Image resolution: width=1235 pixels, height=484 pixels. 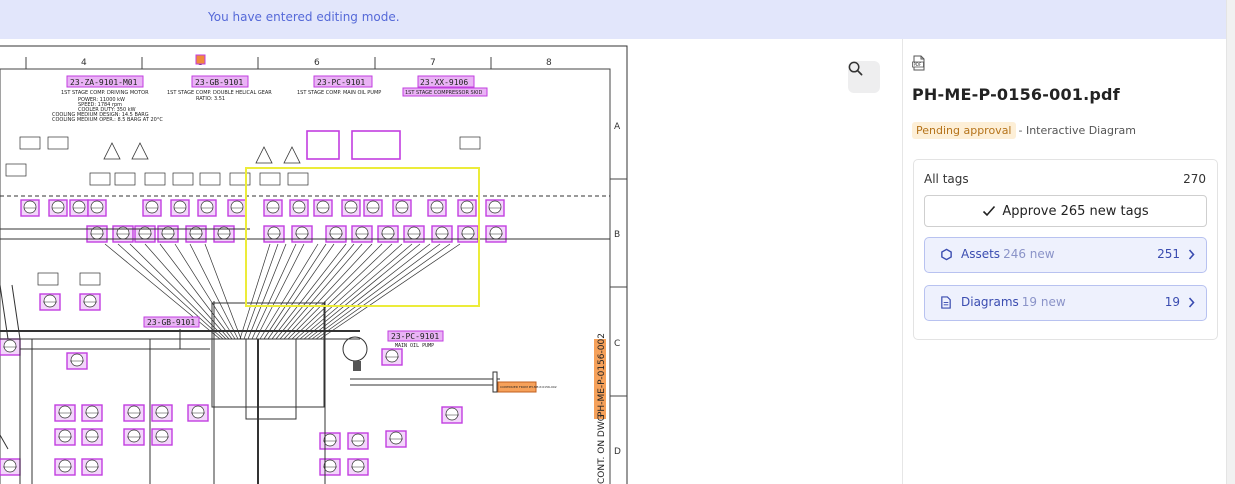 I want to click on svg-text: 23-PC-9101, so click(x=415, y=336).